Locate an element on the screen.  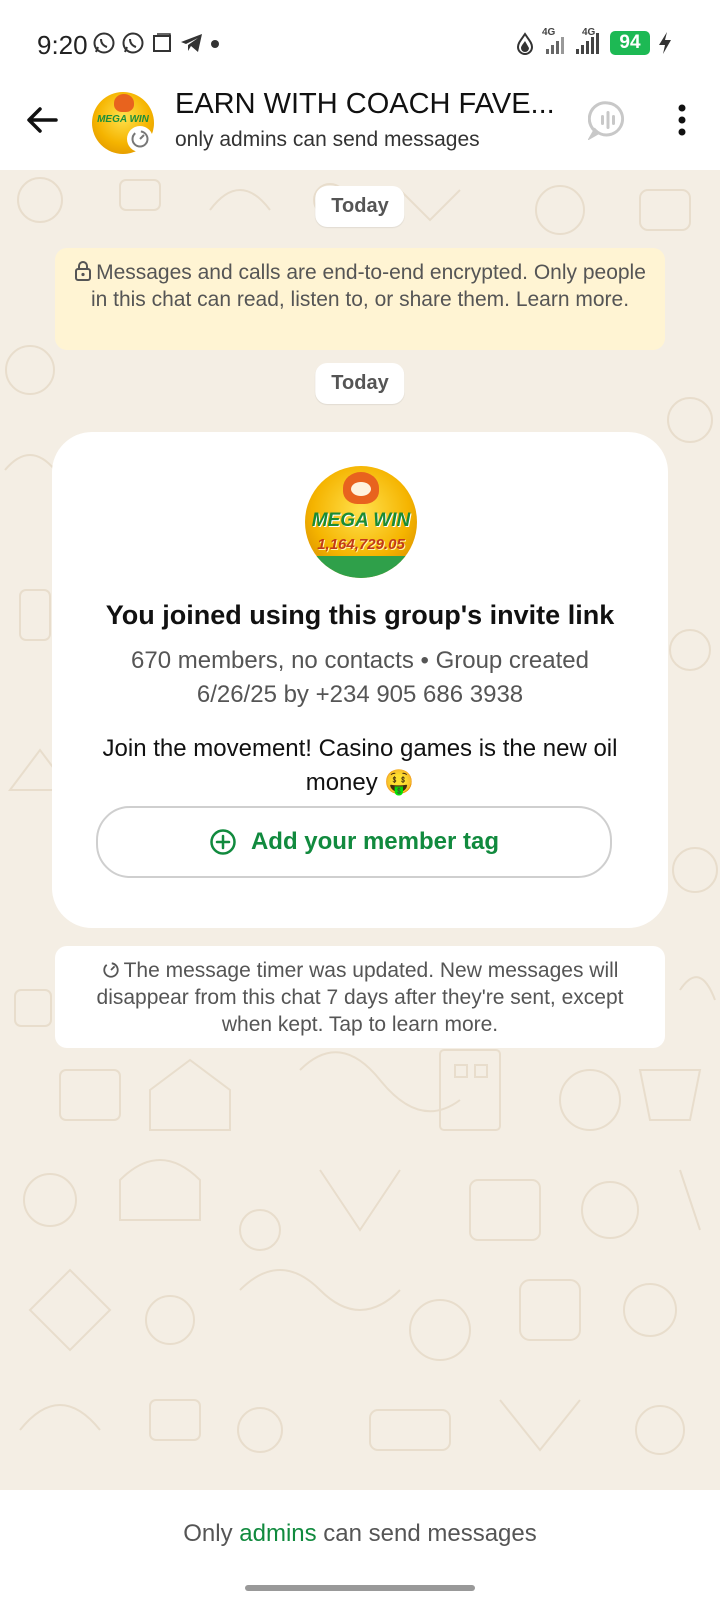
group-subtitle: only admins can send messages is located at coordinates (327, 140).